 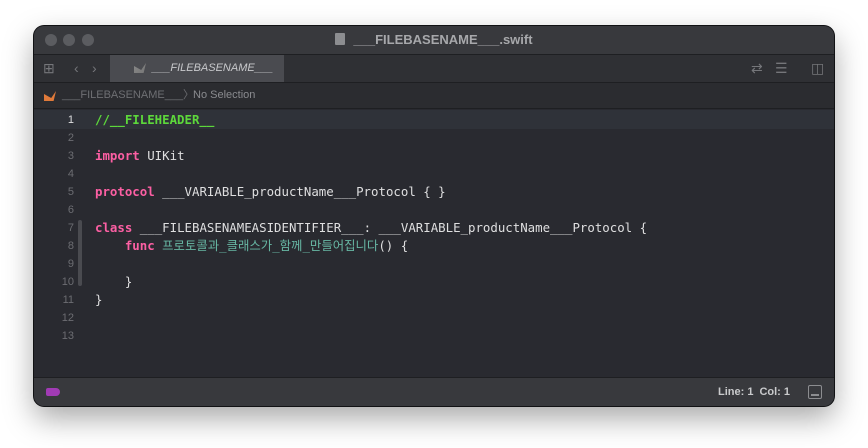 I want to click on tag-icon, so click(x=53, y=392).